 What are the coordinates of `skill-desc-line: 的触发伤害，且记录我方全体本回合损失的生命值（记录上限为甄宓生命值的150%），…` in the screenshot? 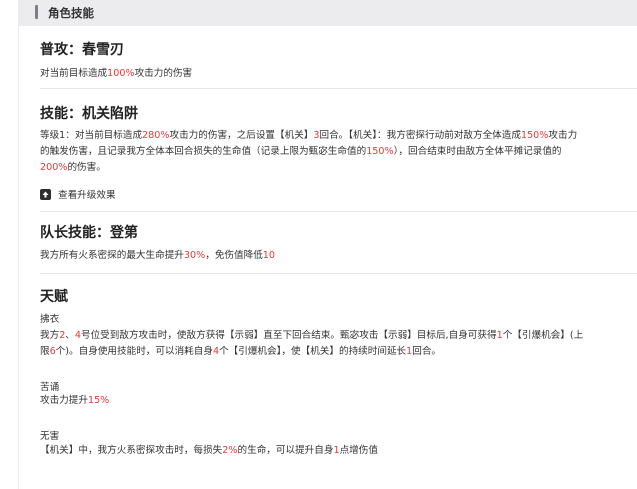 It's located at (301, 151).